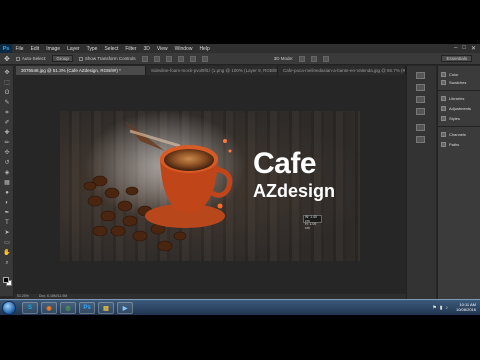 The width and height of the screenshot is (480, 360). I want to click on adjustments-icon, so click(443, 108).